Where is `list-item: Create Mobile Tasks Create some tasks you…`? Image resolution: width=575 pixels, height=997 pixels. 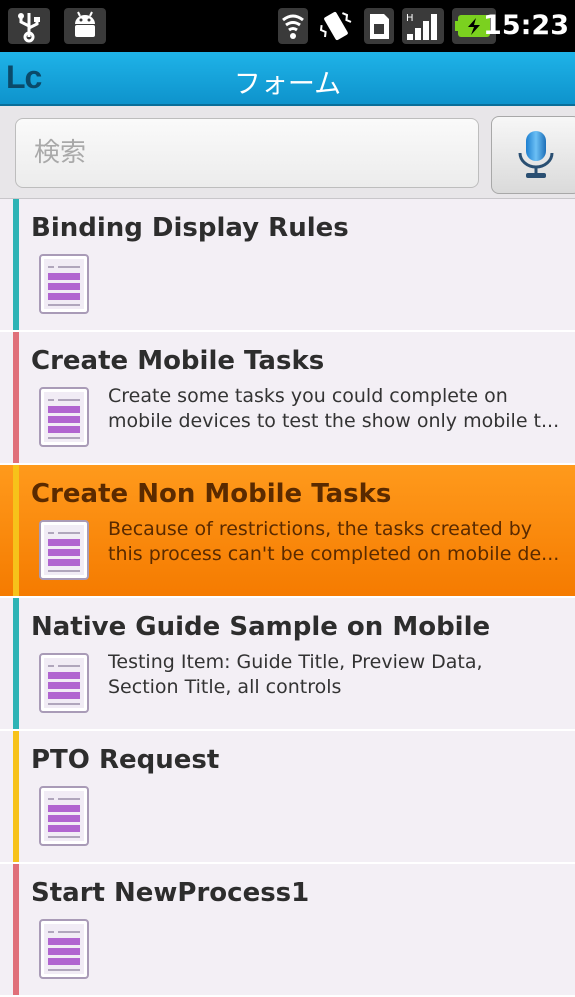
list-item: Create Mobile Tasks Create some tasks you… is located at coordinates (287, 398).